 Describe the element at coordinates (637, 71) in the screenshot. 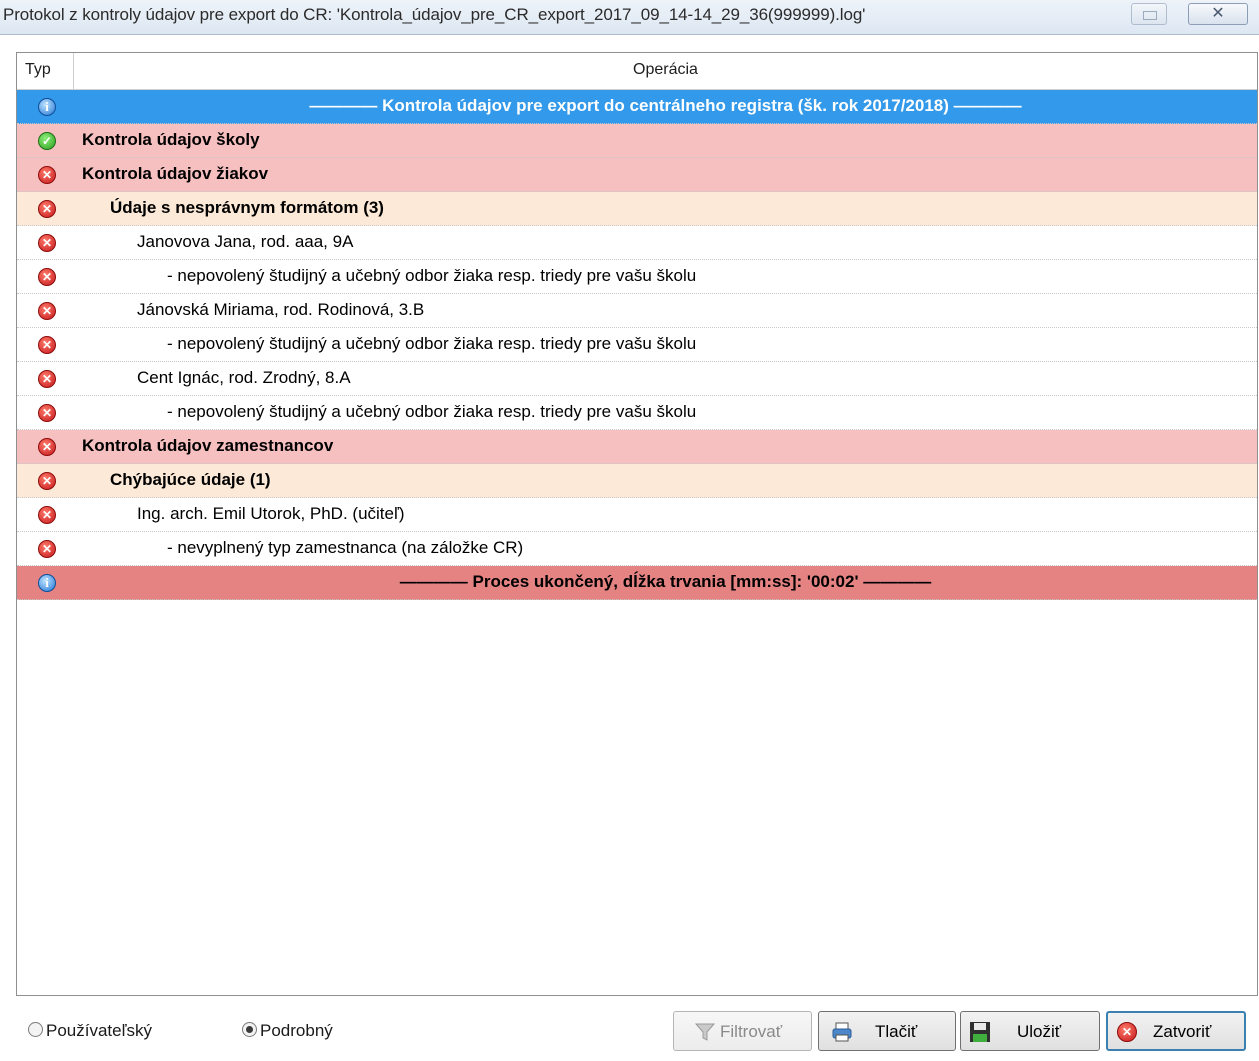

I see `grid-header: Typ Operácia` at that location.